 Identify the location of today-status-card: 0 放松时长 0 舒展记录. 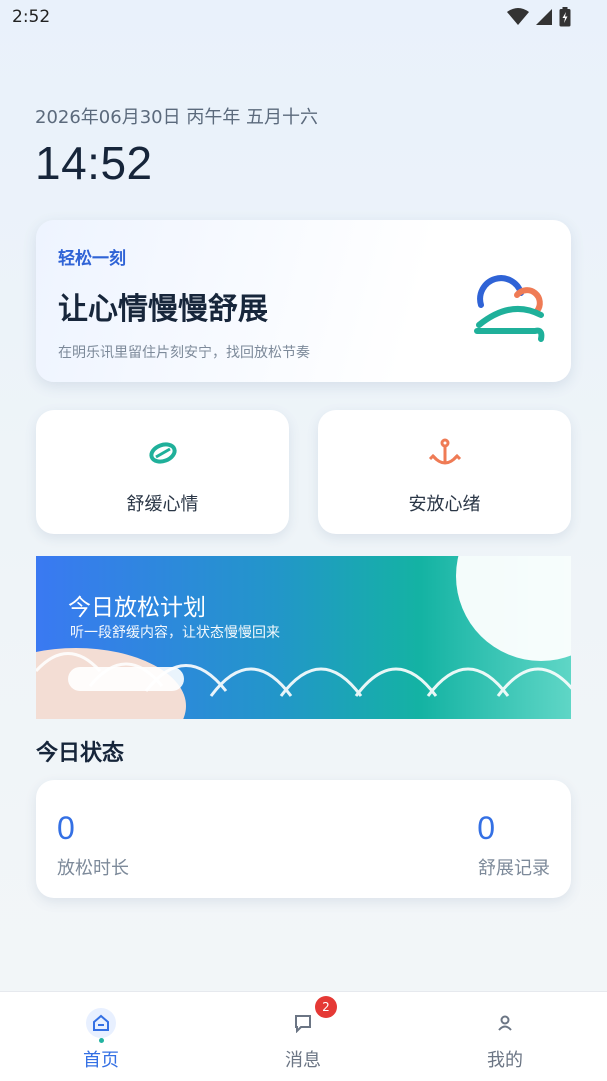
(303, 839).